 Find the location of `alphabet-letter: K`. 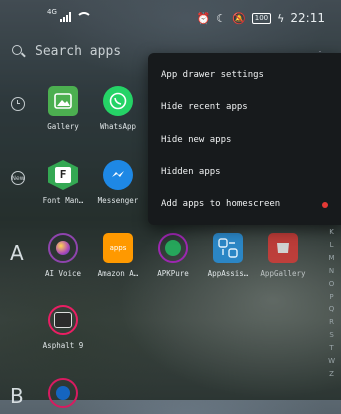

alphabet-letter: K is located at coordinates (331, 232).